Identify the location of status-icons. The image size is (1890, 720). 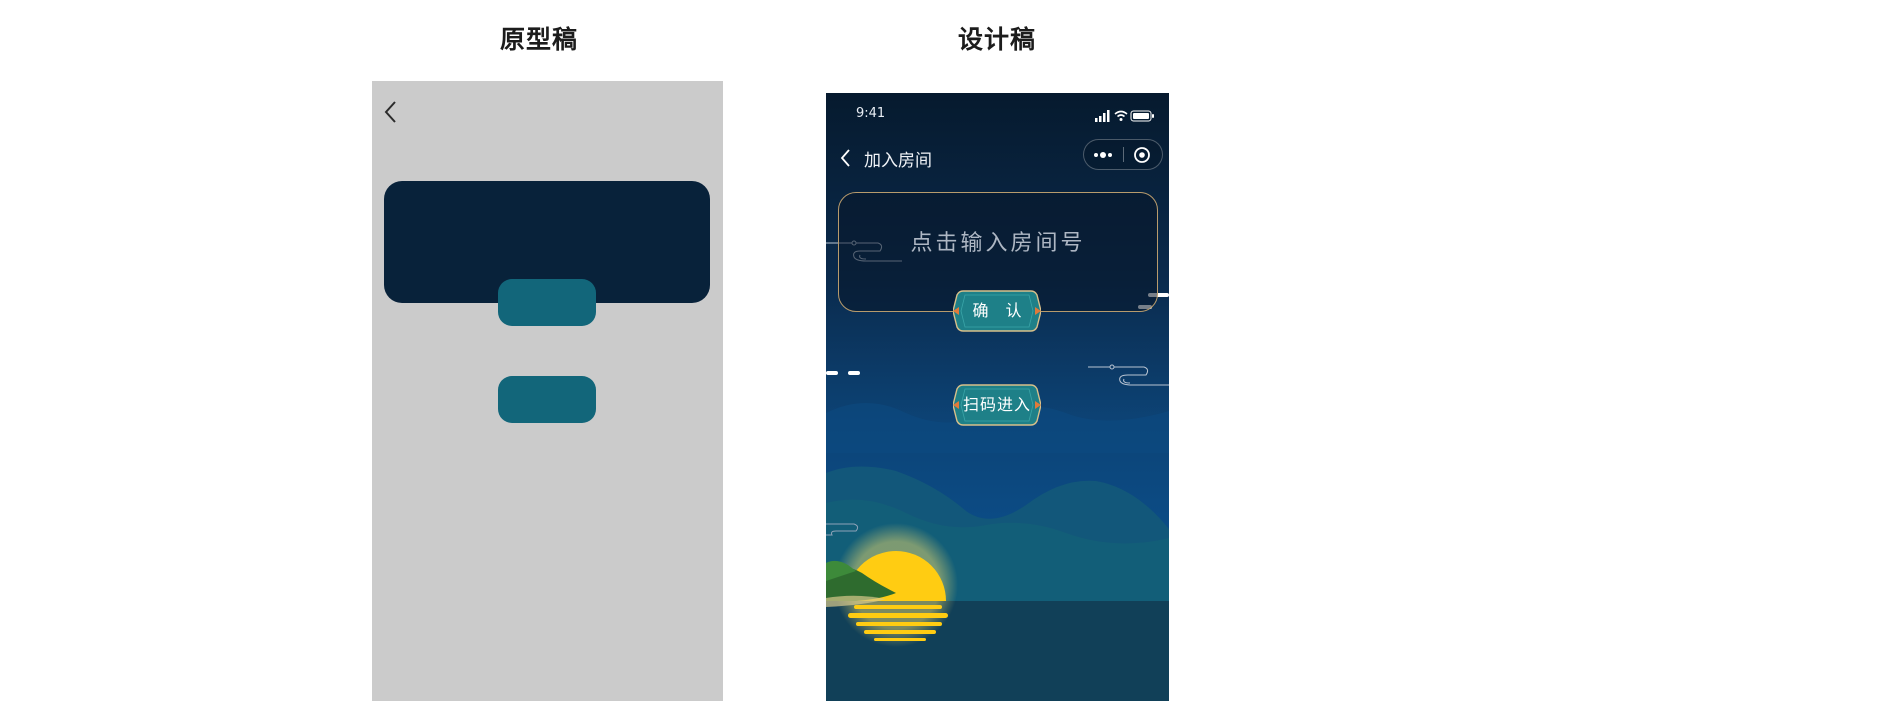
(1125, 116).